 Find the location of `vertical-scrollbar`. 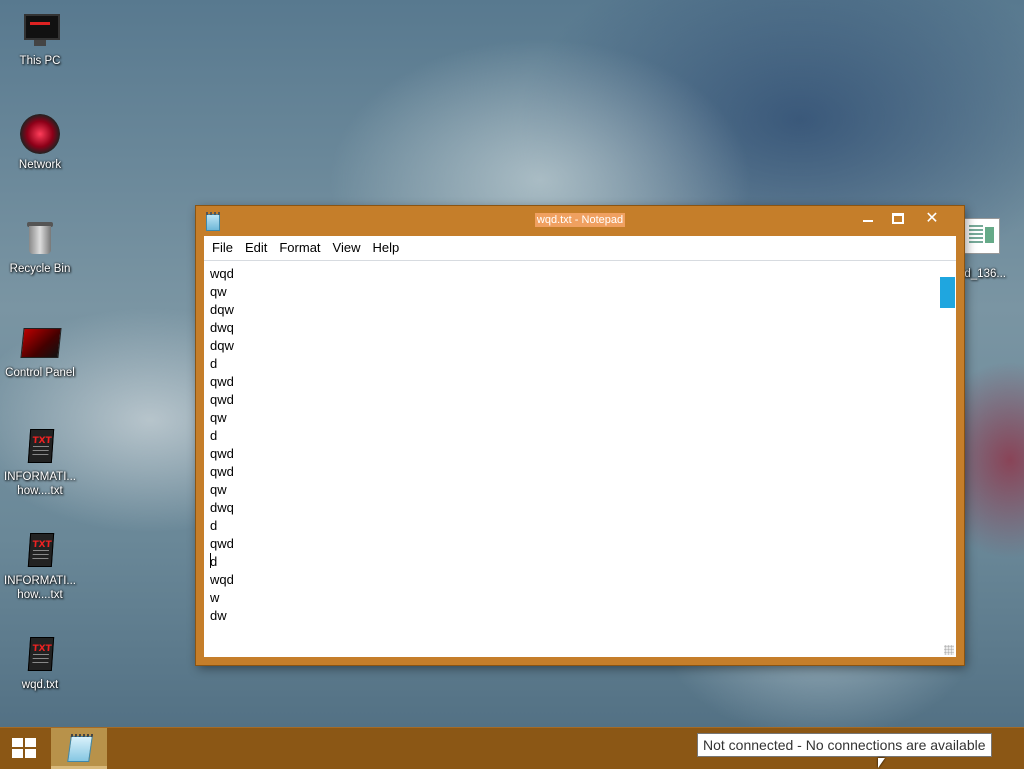

vertical-scrollbar is located at coordinates (947, 459).